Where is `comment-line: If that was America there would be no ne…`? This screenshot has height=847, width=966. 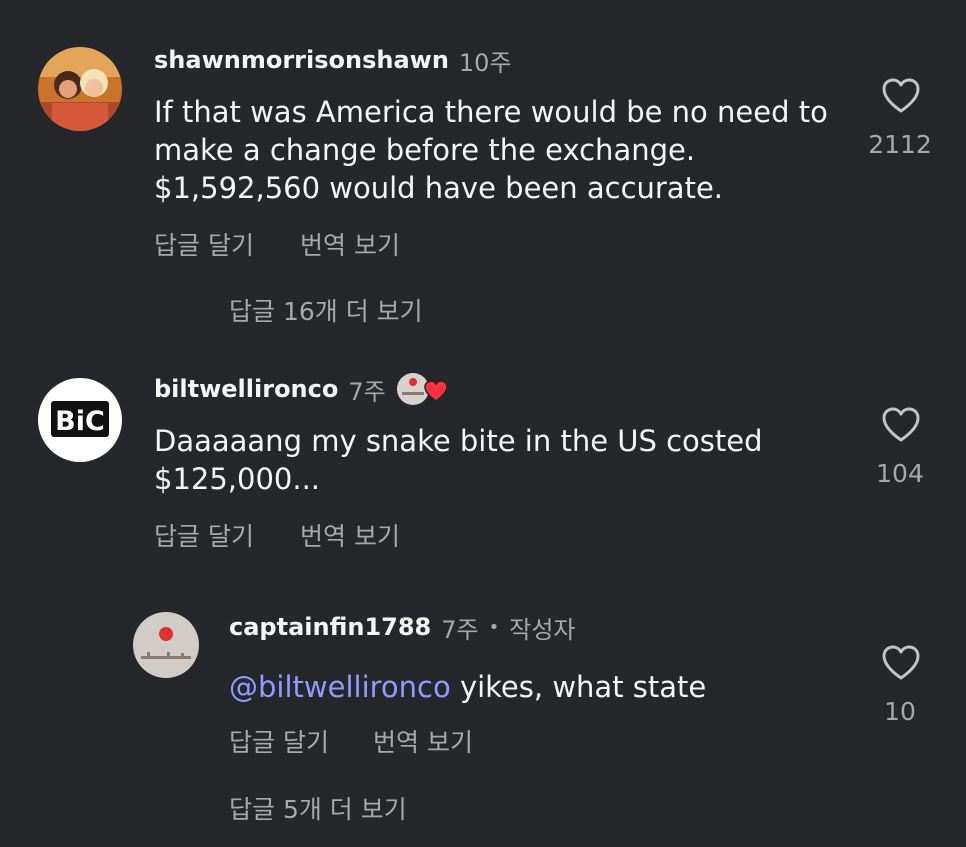 comment-line: If that was America there would be no ne… is located at coordinates (491, 112).